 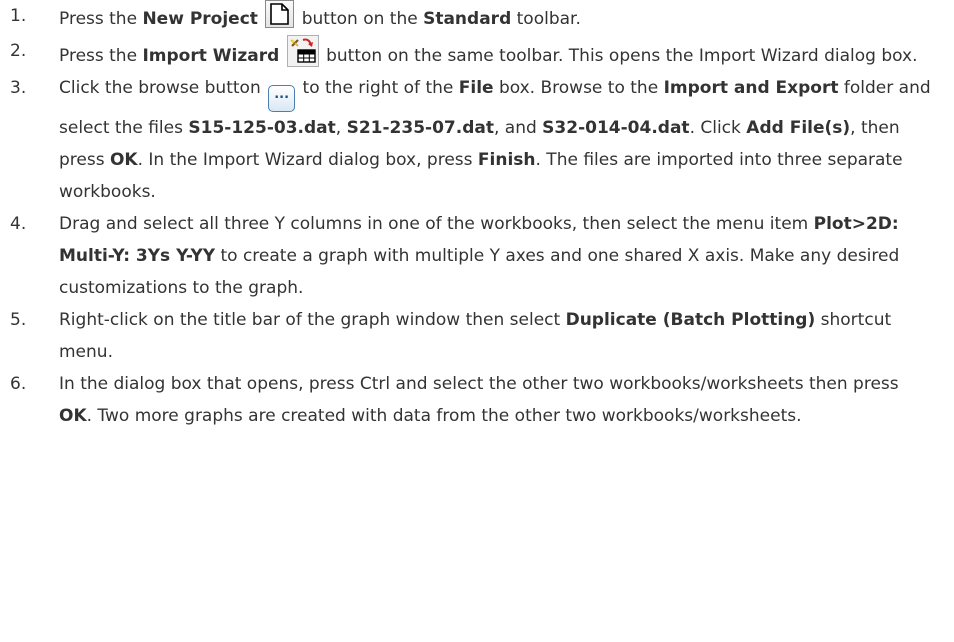 I want to click on text-run: button on the, so click(x=362, y=19).